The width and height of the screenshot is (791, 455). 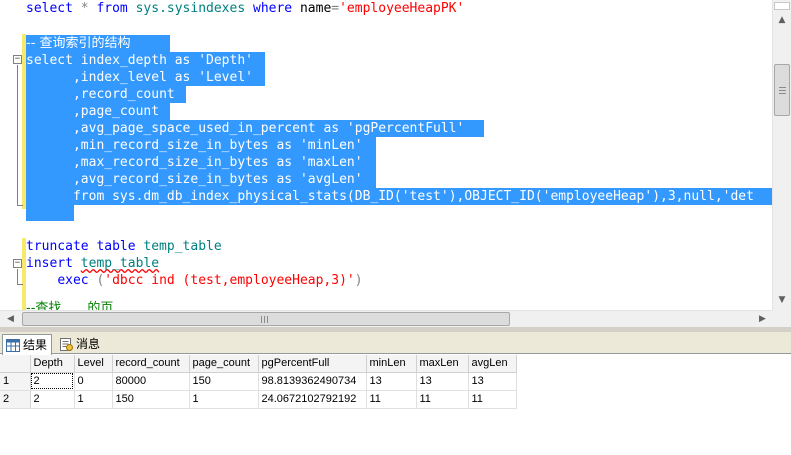 What do you see at coordinates (762, 319) in the screenshot?
I see `scroll-right-icon: ▶` at bounding box center [762, 319].